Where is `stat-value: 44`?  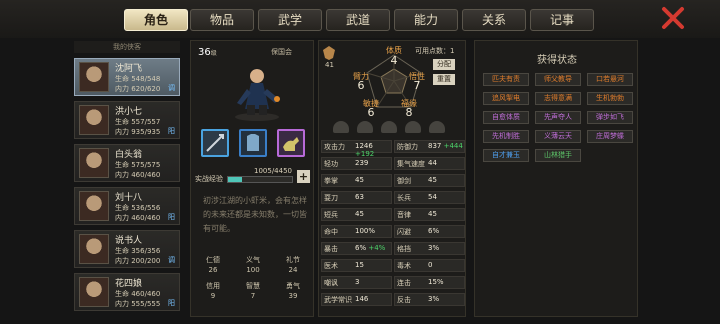
stat-value: 44 is located at coordinates (432, 163).